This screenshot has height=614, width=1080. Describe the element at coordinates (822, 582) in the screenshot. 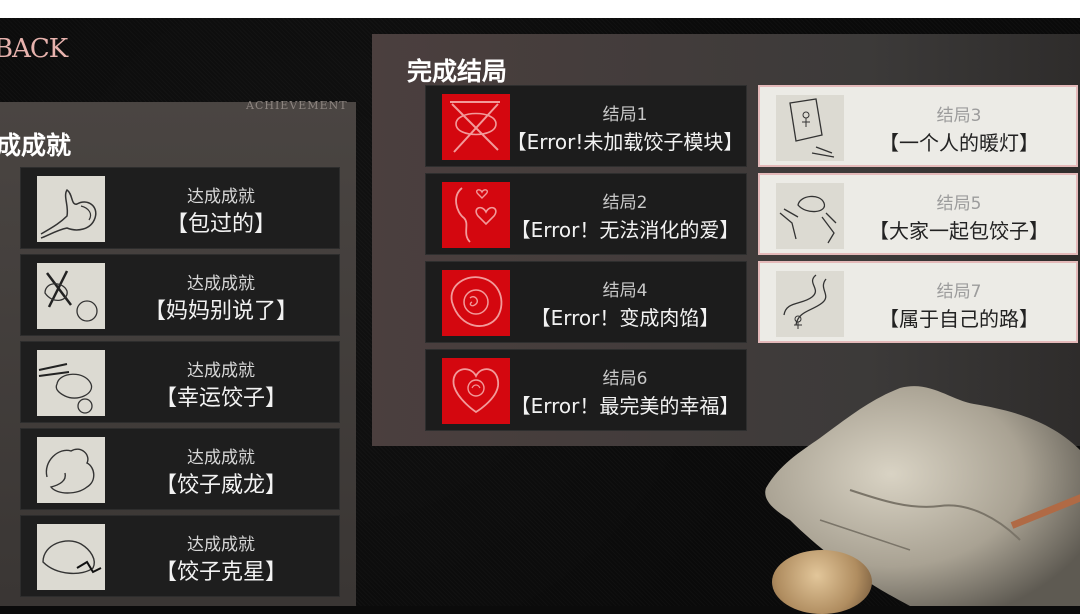

I see `coin-decoration` at that location.